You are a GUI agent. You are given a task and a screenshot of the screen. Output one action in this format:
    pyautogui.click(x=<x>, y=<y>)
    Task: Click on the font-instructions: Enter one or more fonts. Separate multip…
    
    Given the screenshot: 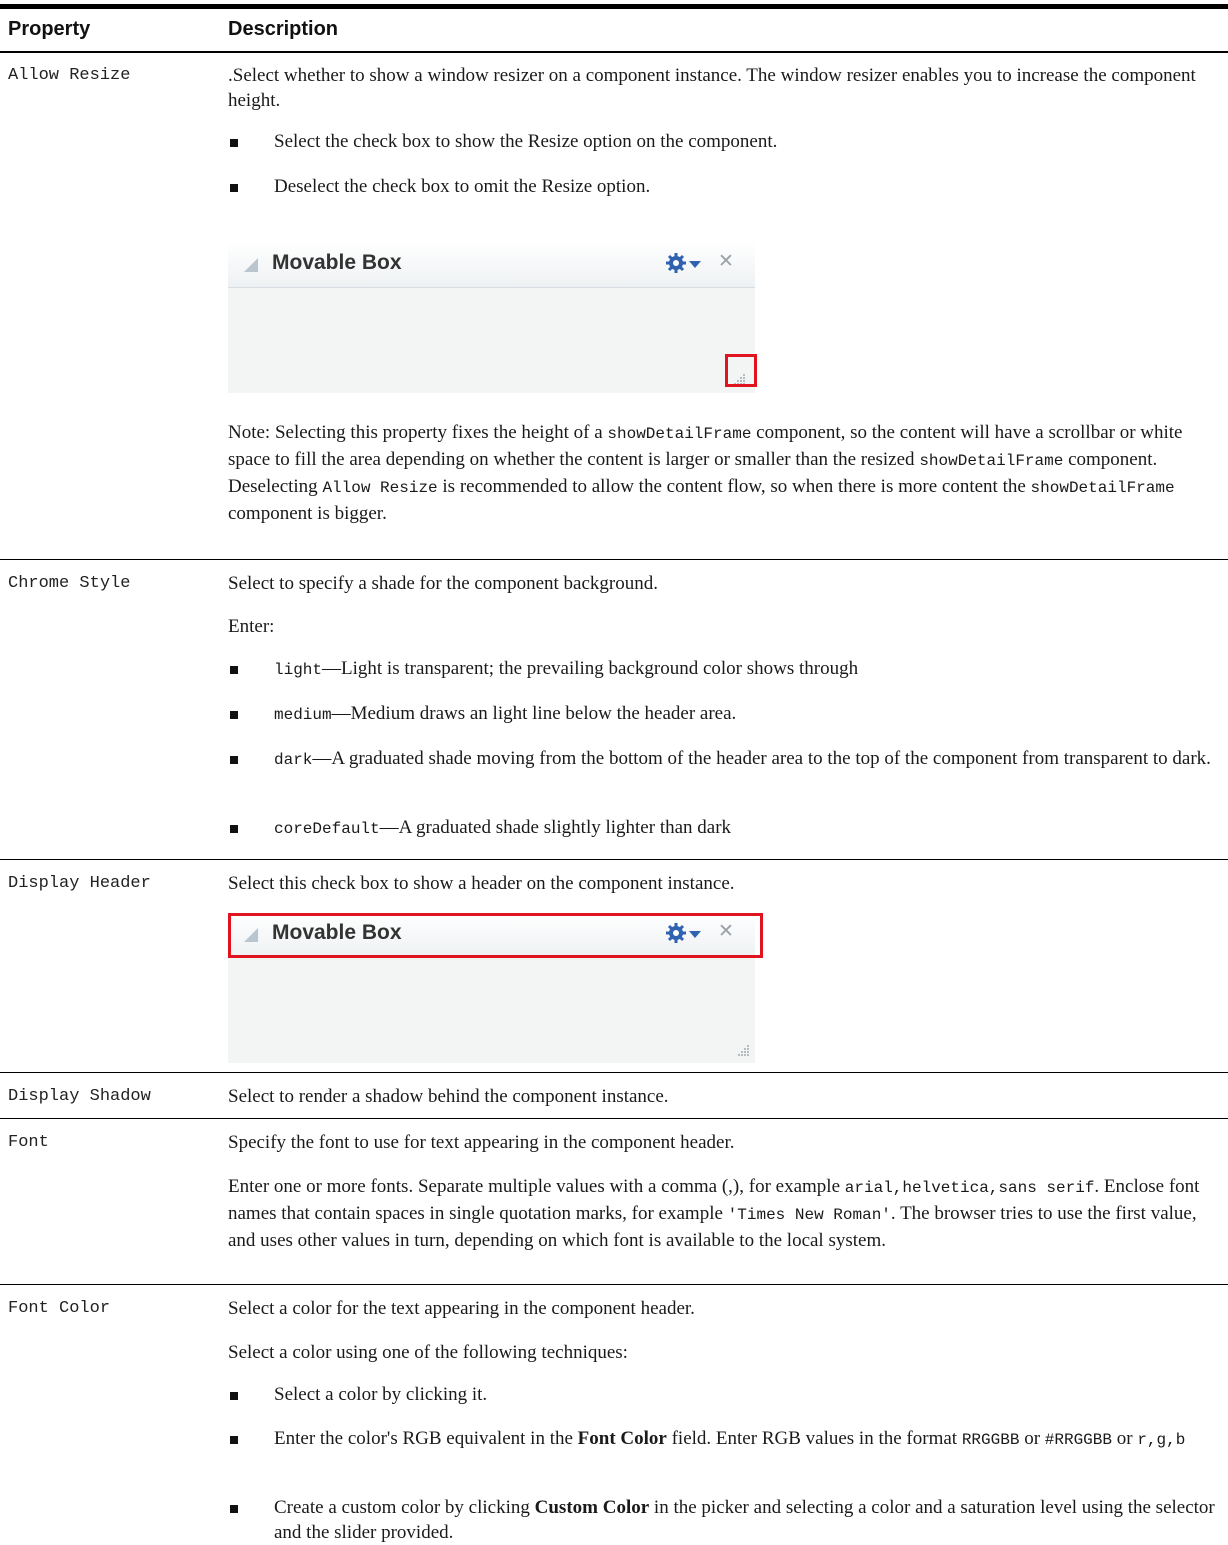 What is the action you would take?
    pyautogui.click(x=714, y=1213)
    